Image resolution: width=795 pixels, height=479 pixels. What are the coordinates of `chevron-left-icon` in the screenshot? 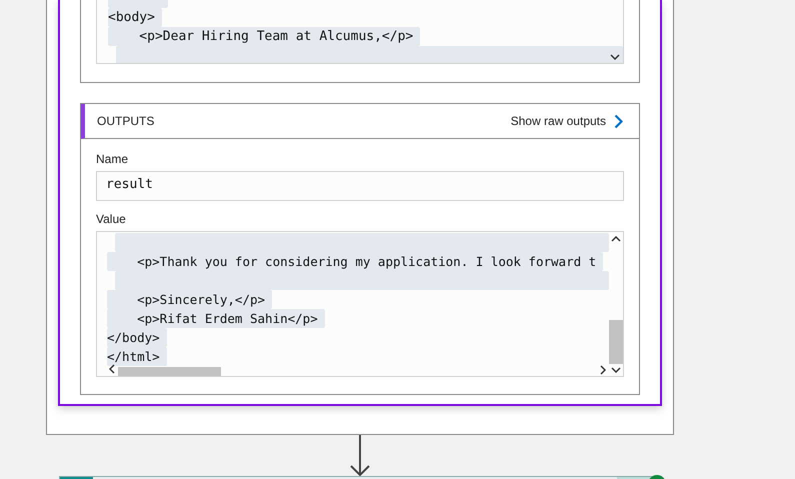 It's located at (112, 369).